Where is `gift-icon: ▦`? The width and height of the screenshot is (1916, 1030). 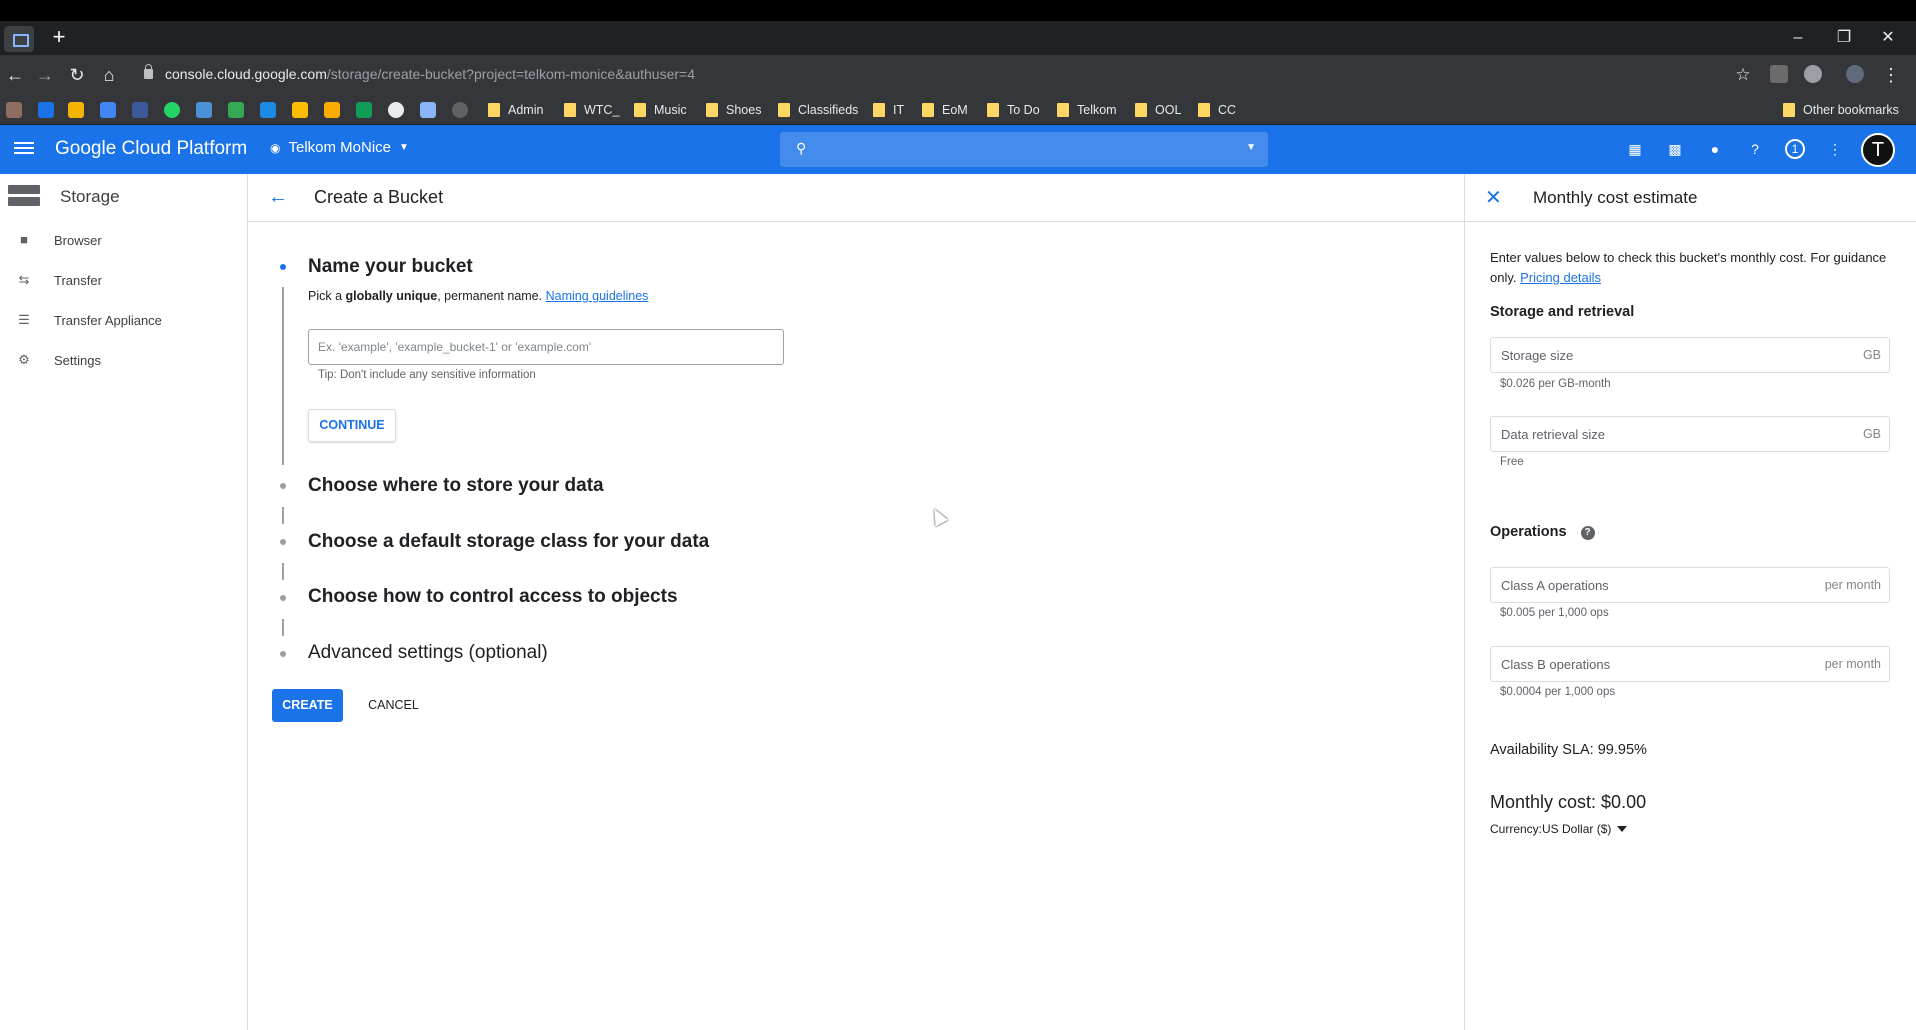 gift-icon: ▦ is located at coordinates (1635, 149).